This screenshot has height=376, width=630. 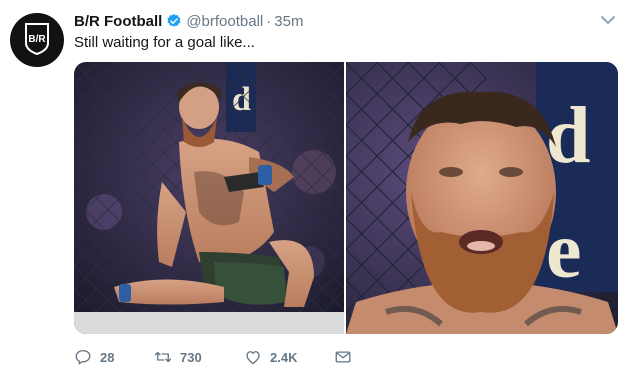 I want to click on svg-text: B/R, so click(x=37, y=39).